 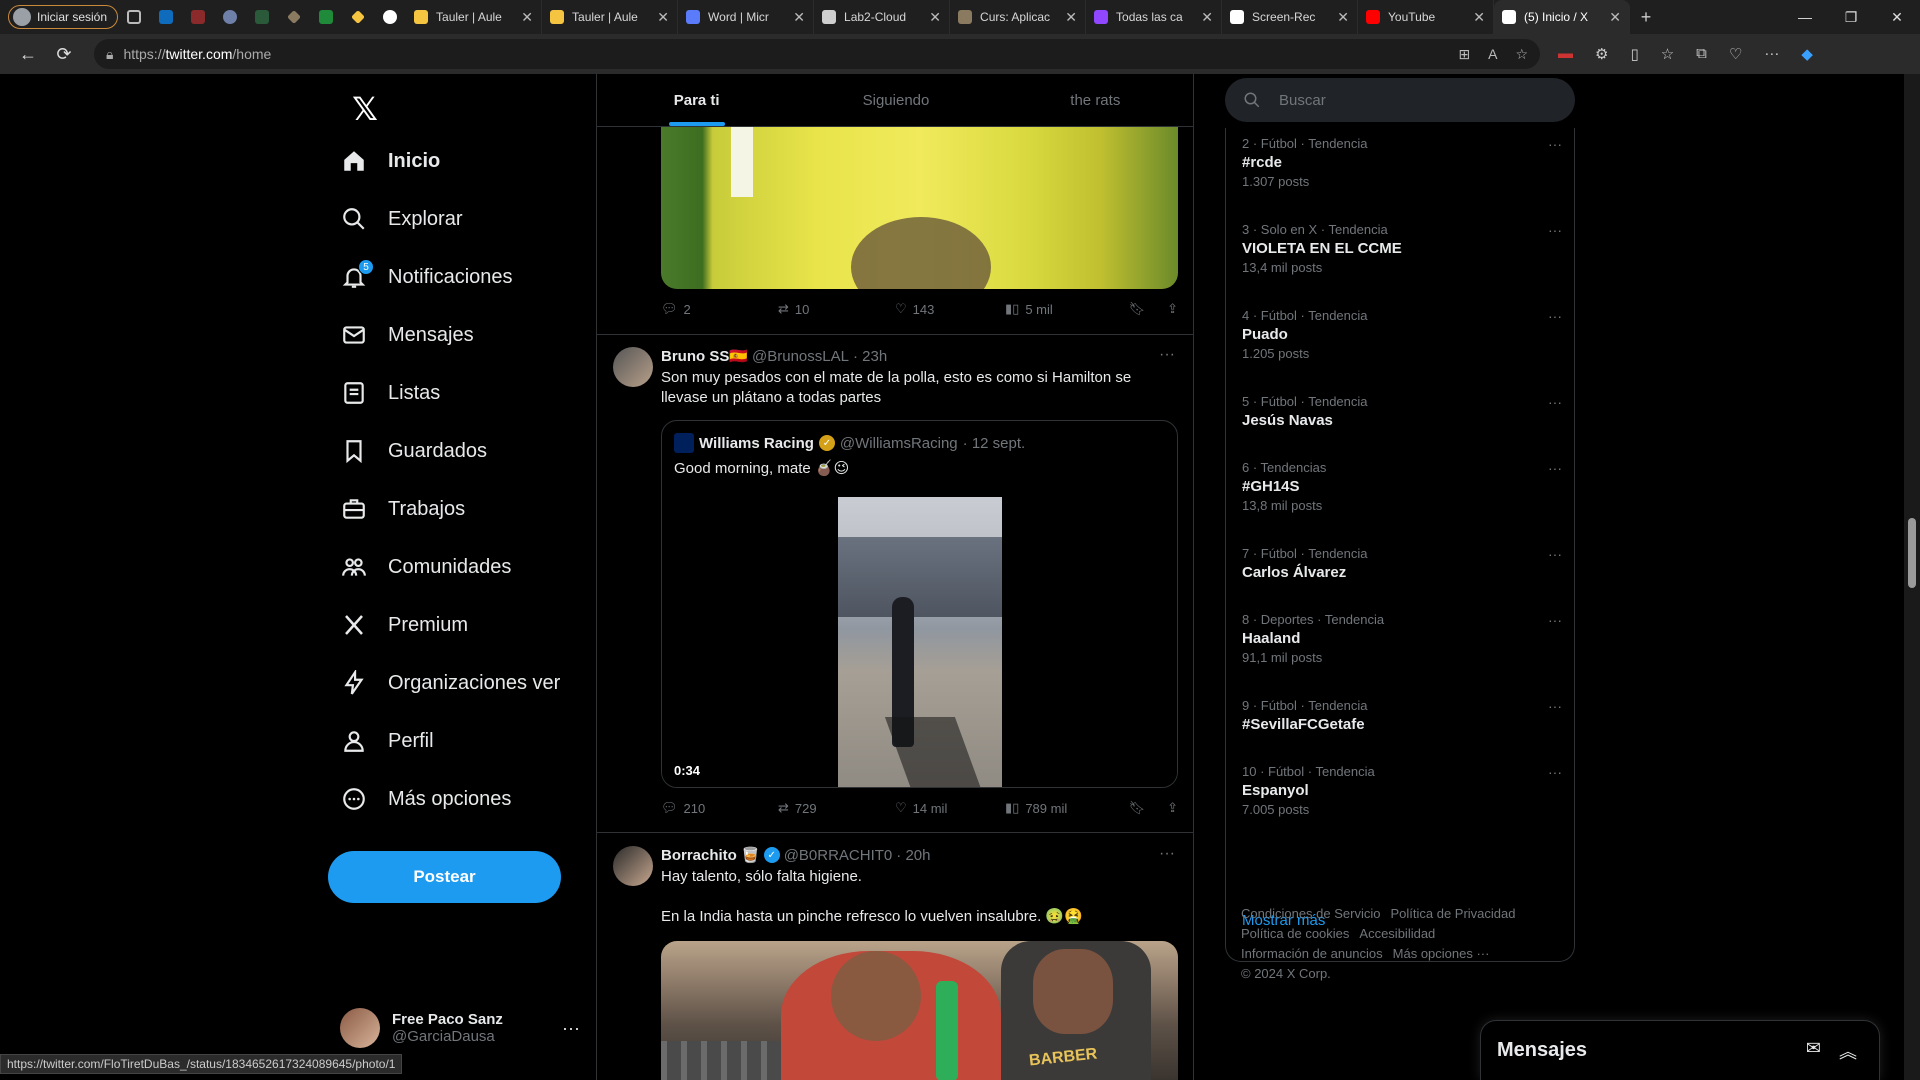 What do you see at coordinates (166, 17) in the screenshot?
I see `pinned-tab-outlook` at bounding box center [166, 17].